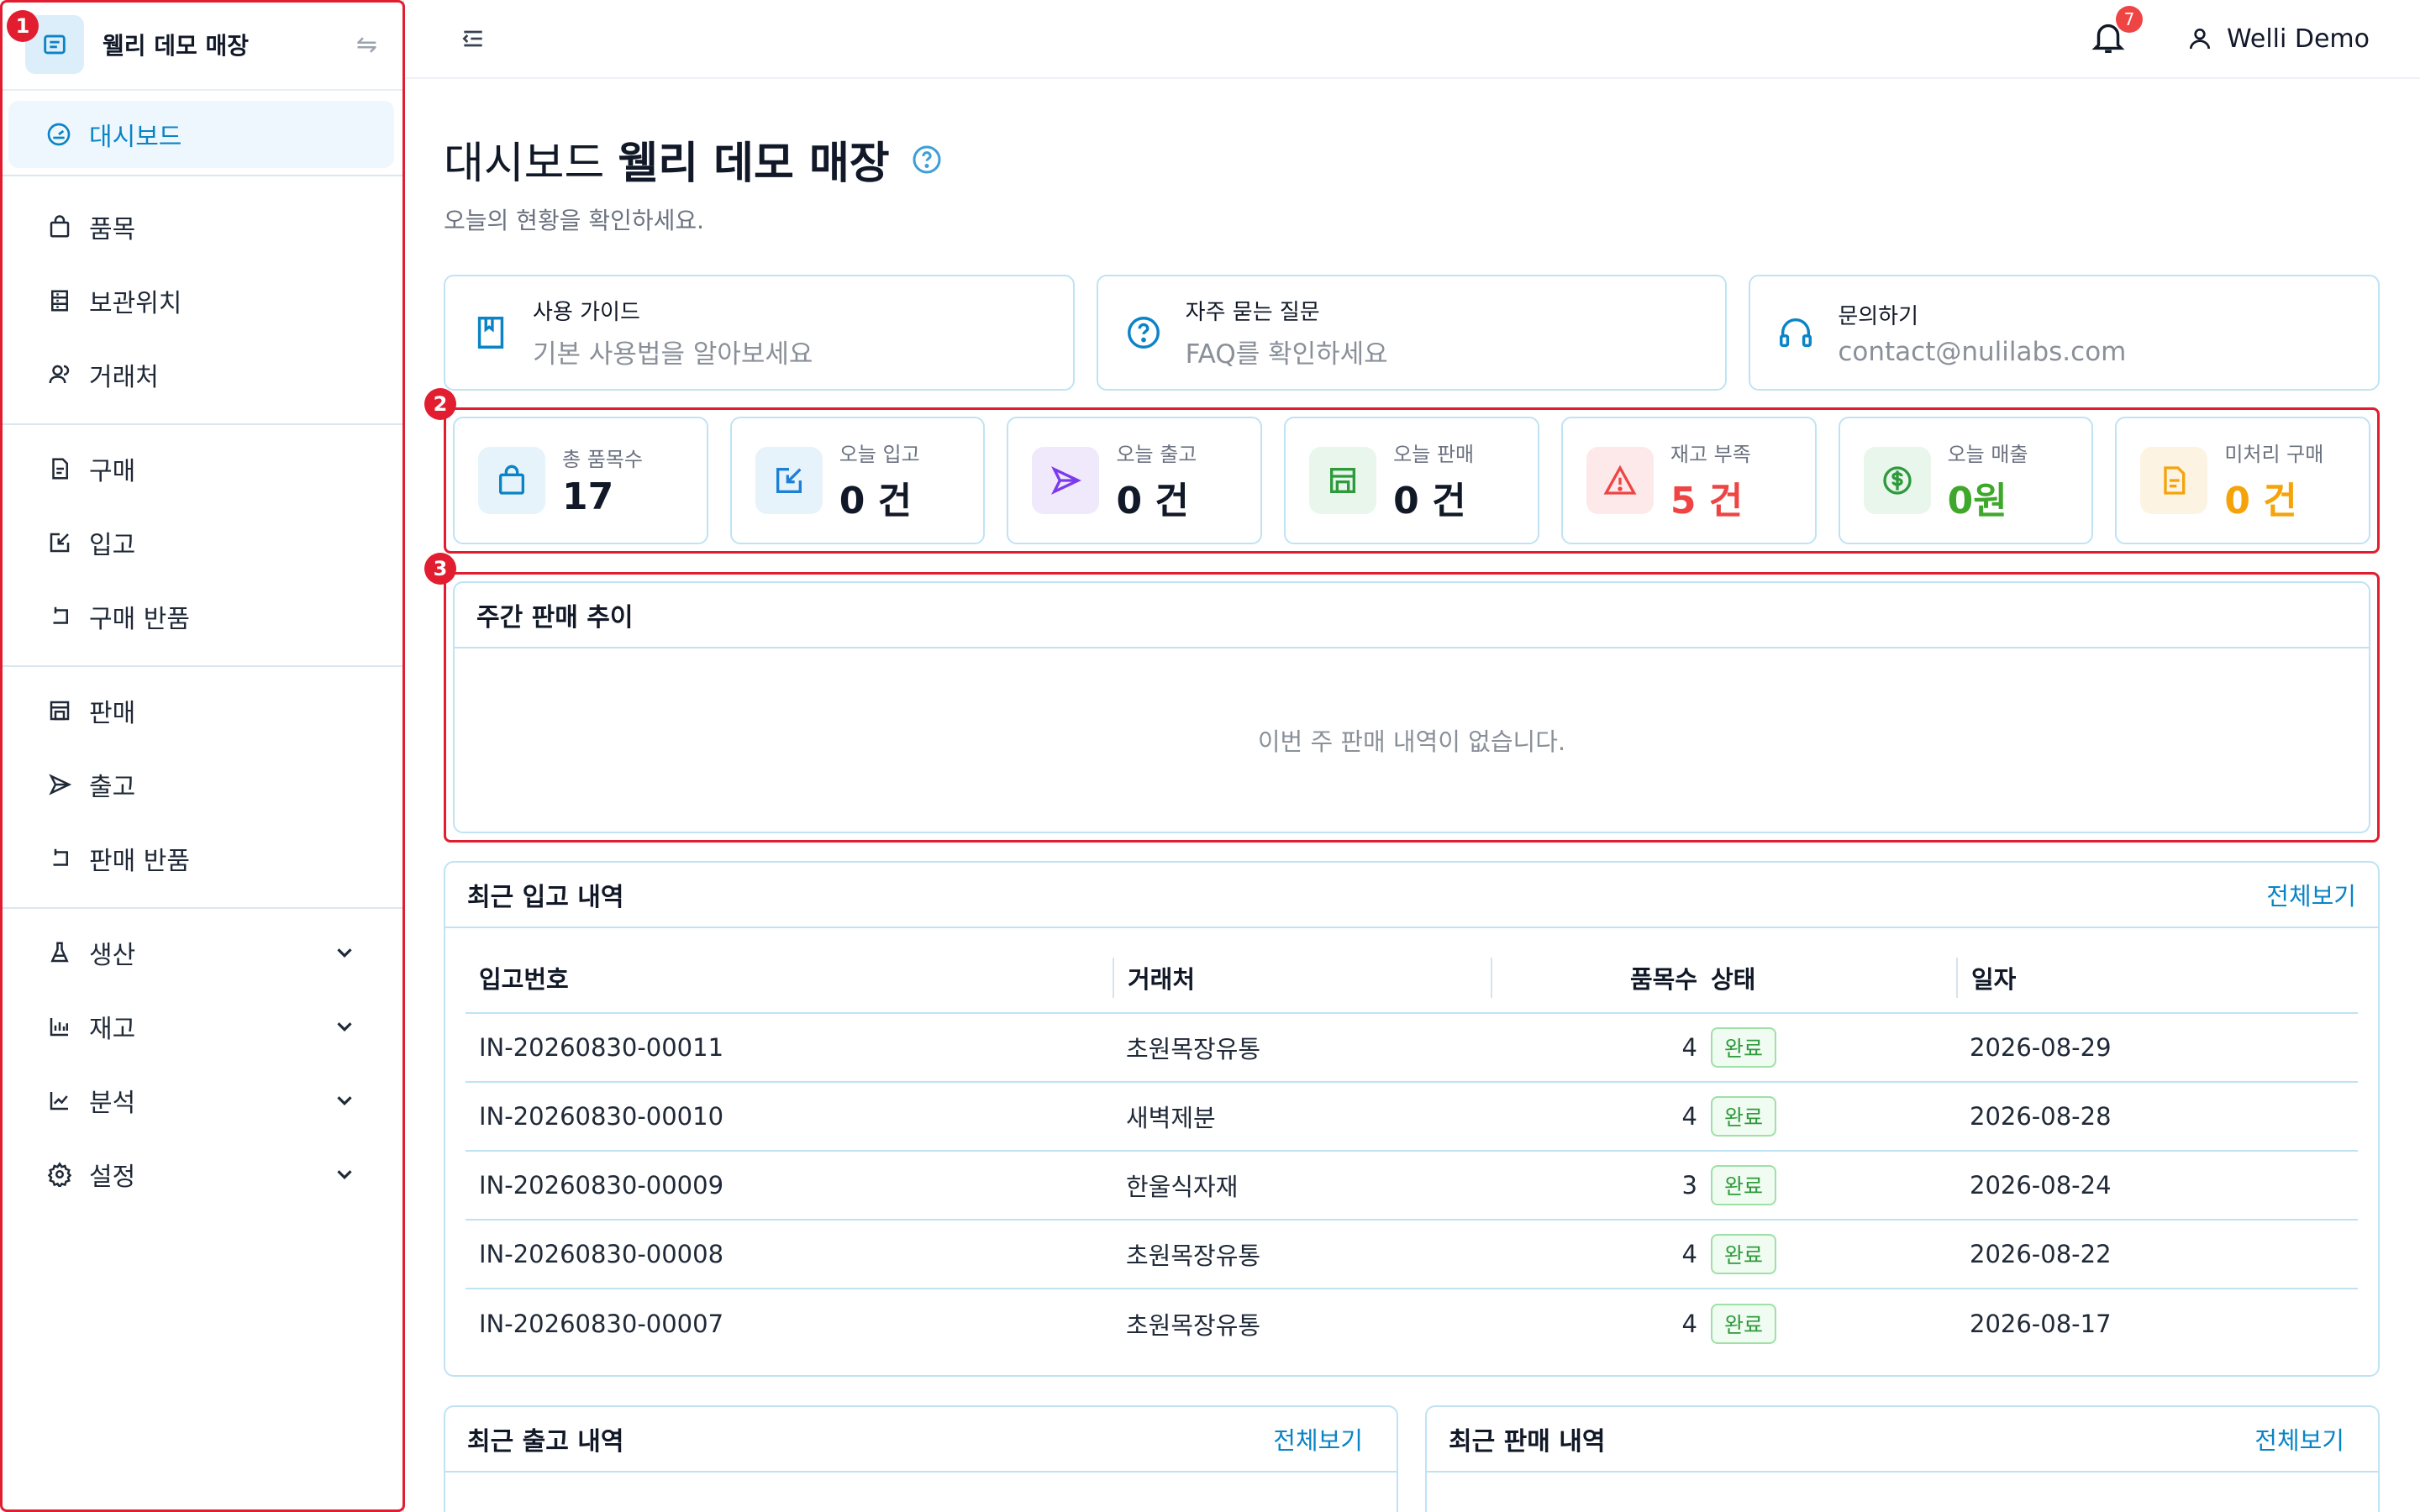 The height and width of the screenshot is (1512, 2420). What do you see at coordinates (201, 375) in the screenshot?
I see `sidebar-item-vendors: 거래처` at bounding box center [201, 375].